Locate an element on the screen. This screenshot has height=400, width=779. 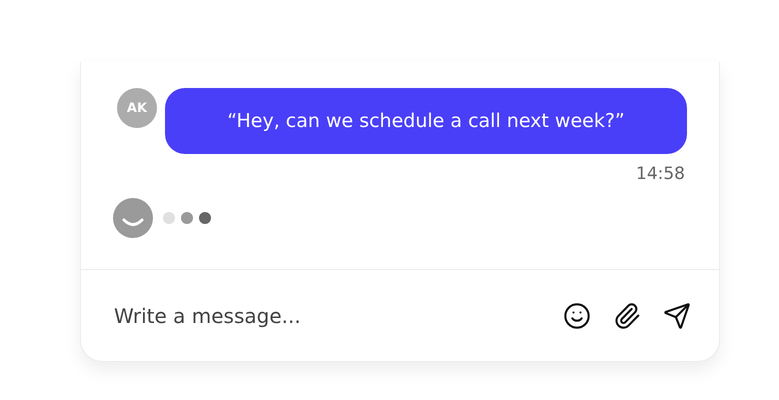
attach-button is located at coordinates (627, 316).